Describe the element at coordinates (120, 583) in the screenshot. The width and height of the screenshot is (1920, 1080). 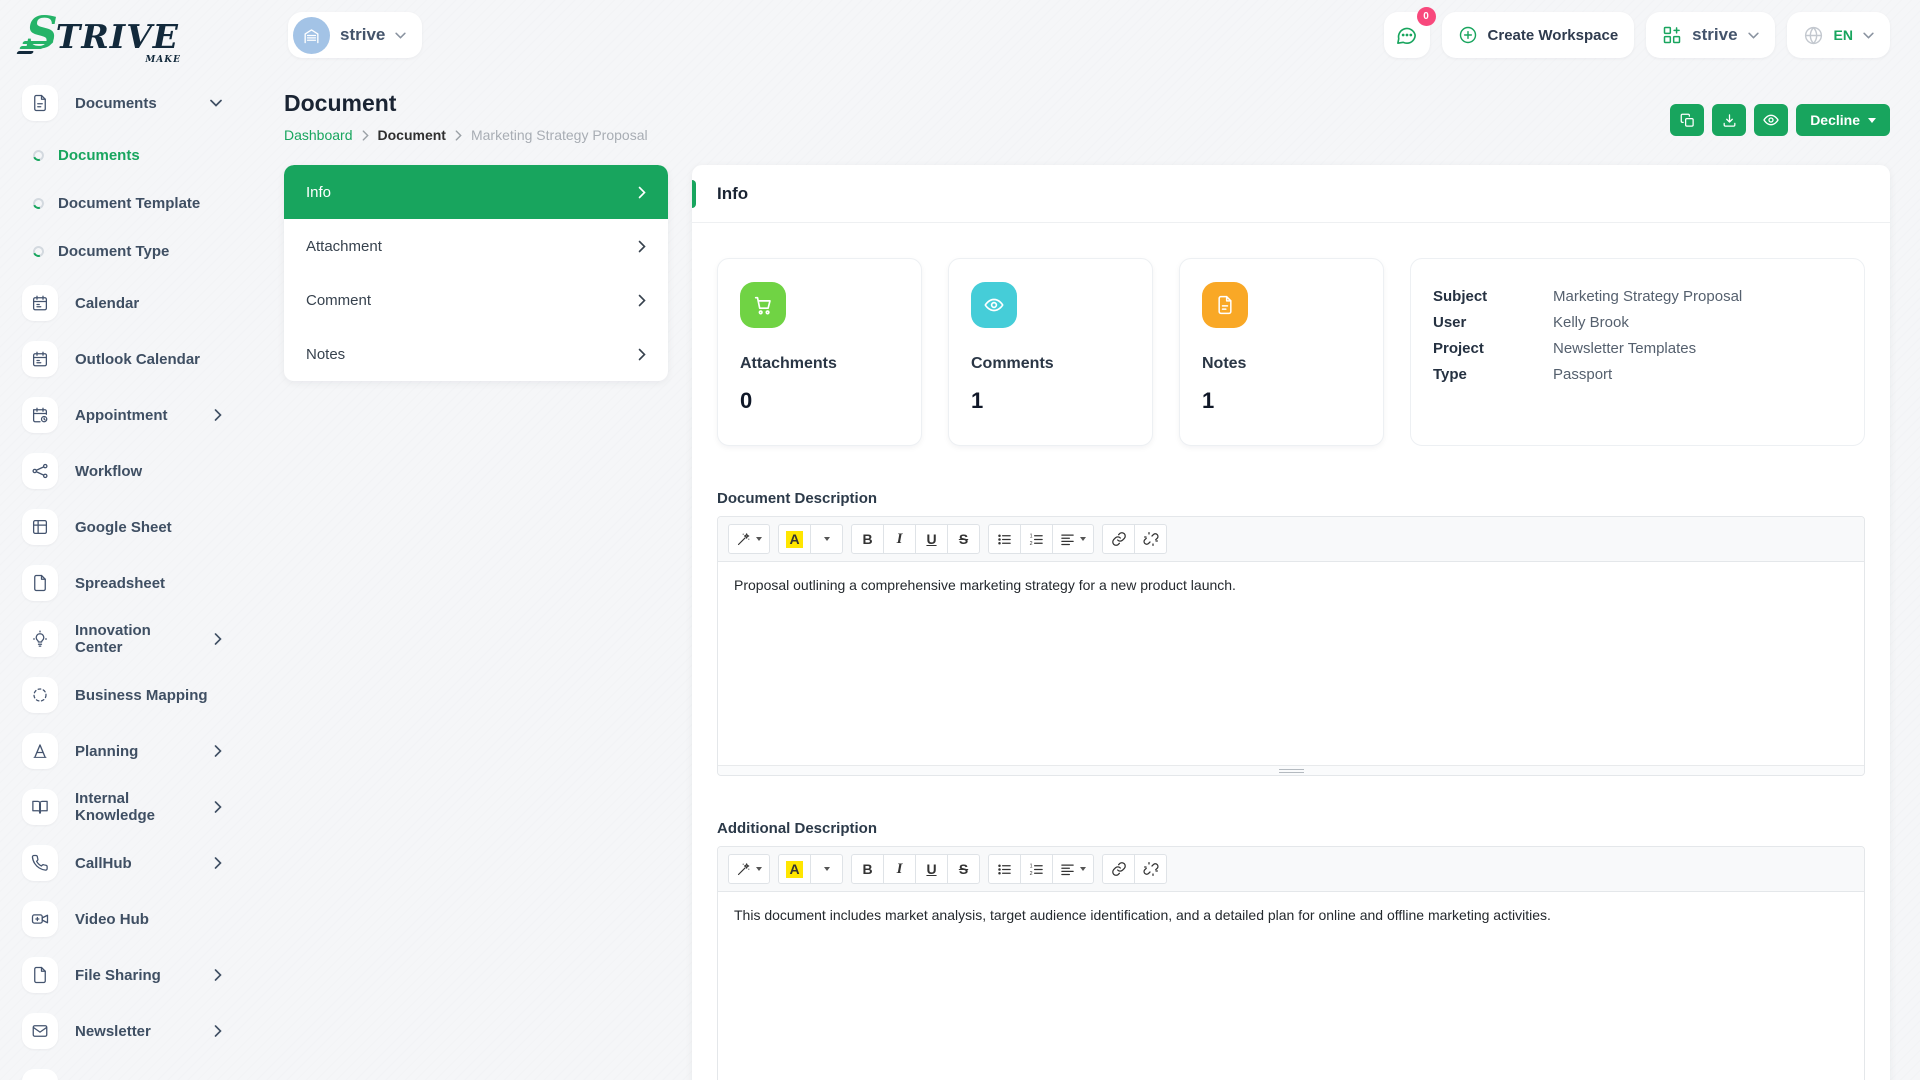
I see `sidebar-item-label: Spreadsheet` at that location.